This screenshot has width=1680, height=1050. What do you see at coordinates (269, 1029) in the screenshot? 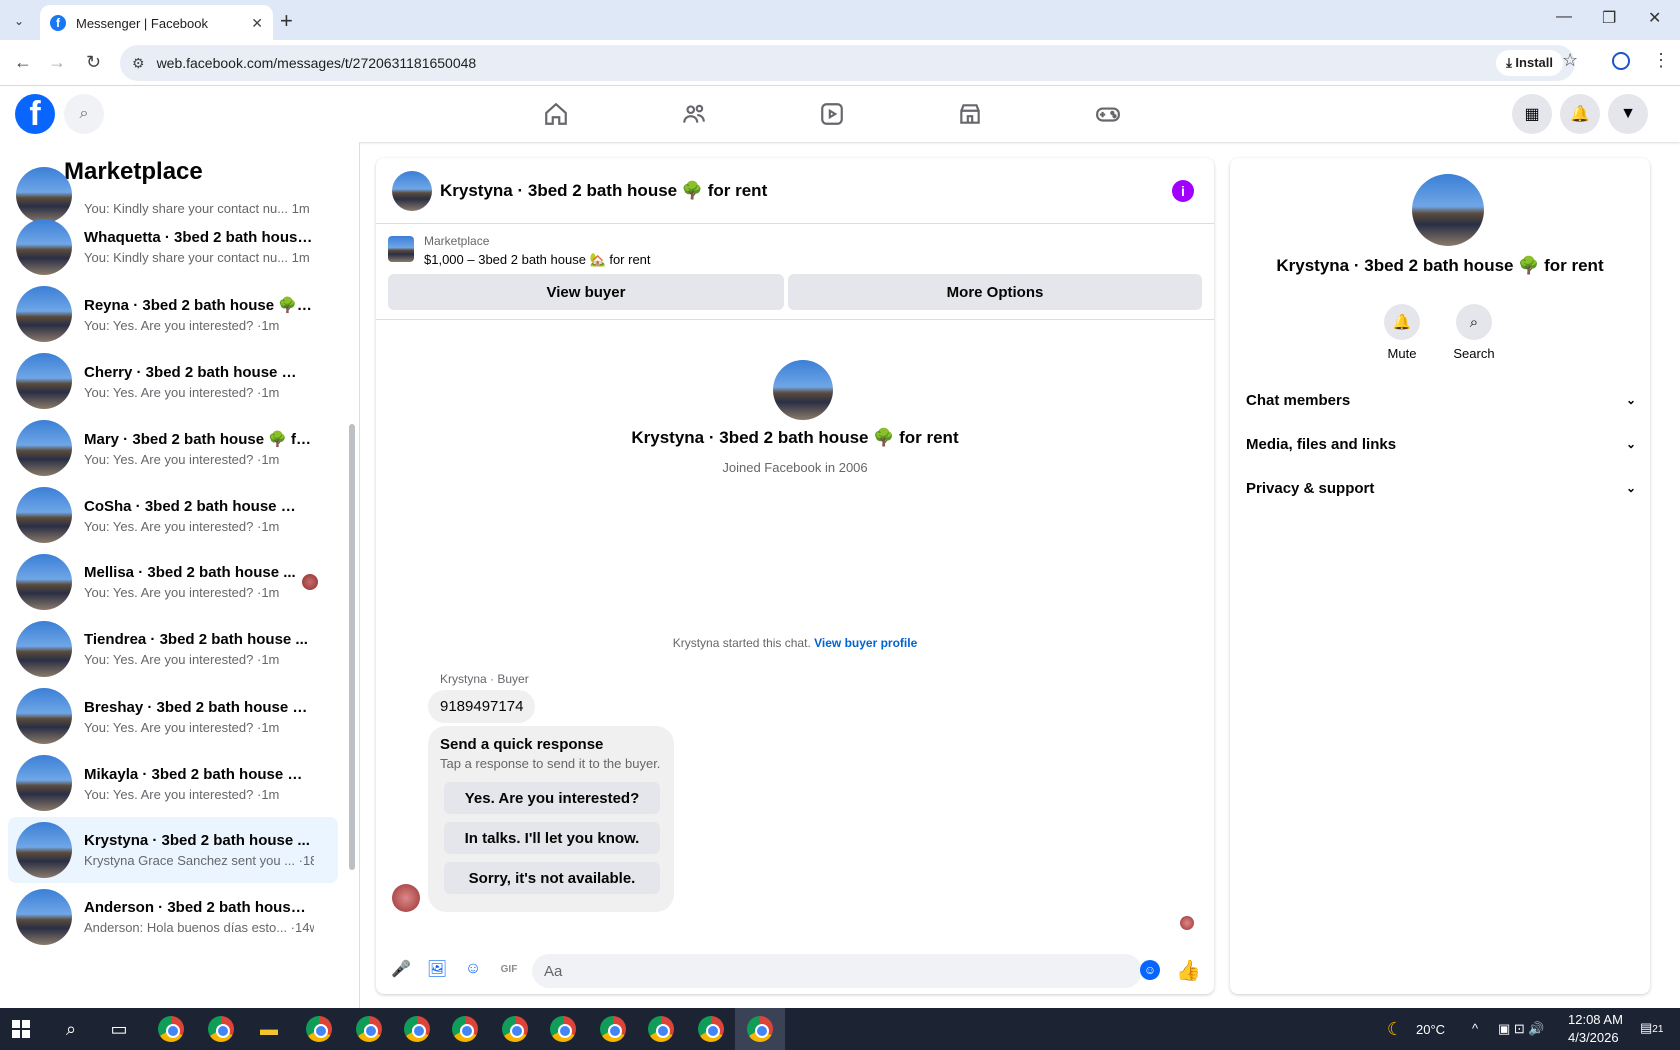
I see `file-explorer-icon: ▬` at bounding box center [269, 1029].